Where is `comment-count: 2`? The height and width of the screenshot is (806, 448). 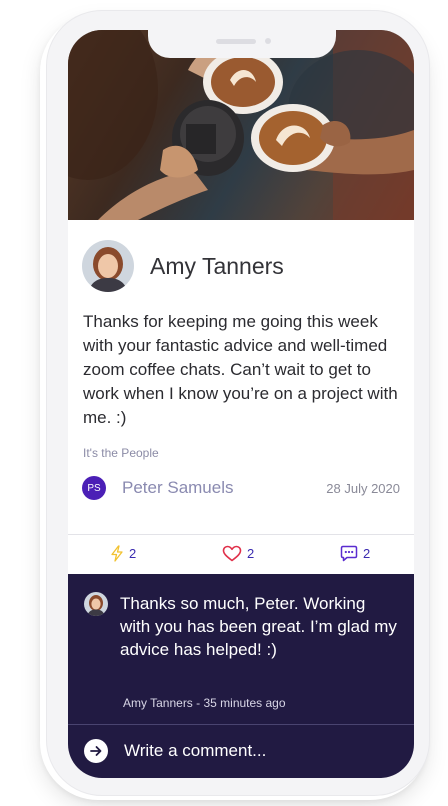
comment-count: 2 is located at coordinates (367, 553).